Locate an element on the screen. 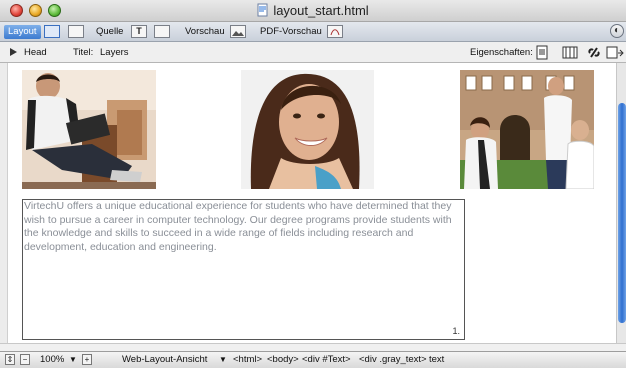  properties-label: Eigenschaften: is located at coordinates (501, 52).